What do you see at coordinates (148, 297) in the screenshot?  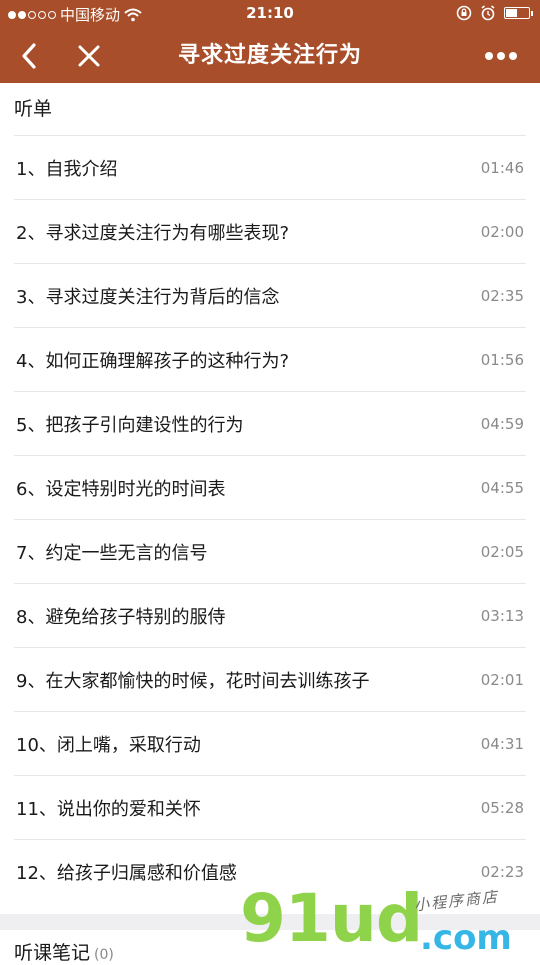 I see `item-title: 3、寻求过度关注行为背后的信念` at bounding box center [148, 297].